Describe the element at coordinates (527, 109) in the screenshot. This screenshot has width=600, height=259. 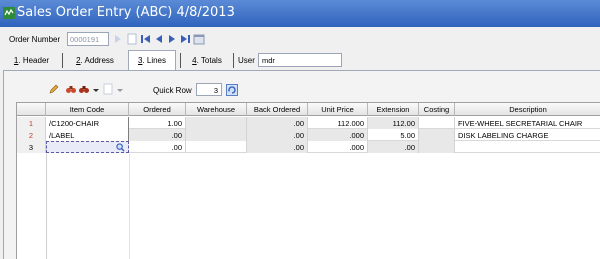
I see `column-header-description: Description` at that location.